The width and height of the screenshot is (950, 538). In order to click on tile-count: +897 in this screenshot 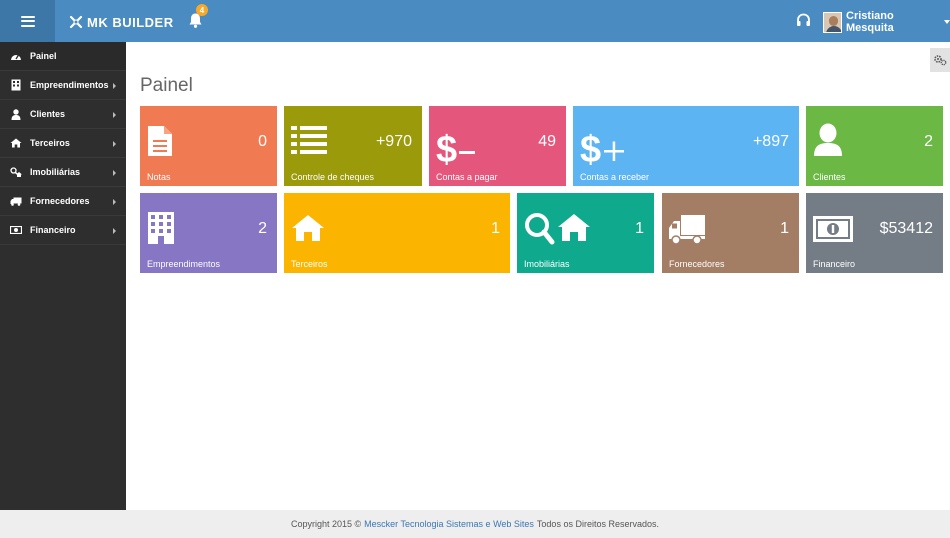, I will do `click(770, 141)`.